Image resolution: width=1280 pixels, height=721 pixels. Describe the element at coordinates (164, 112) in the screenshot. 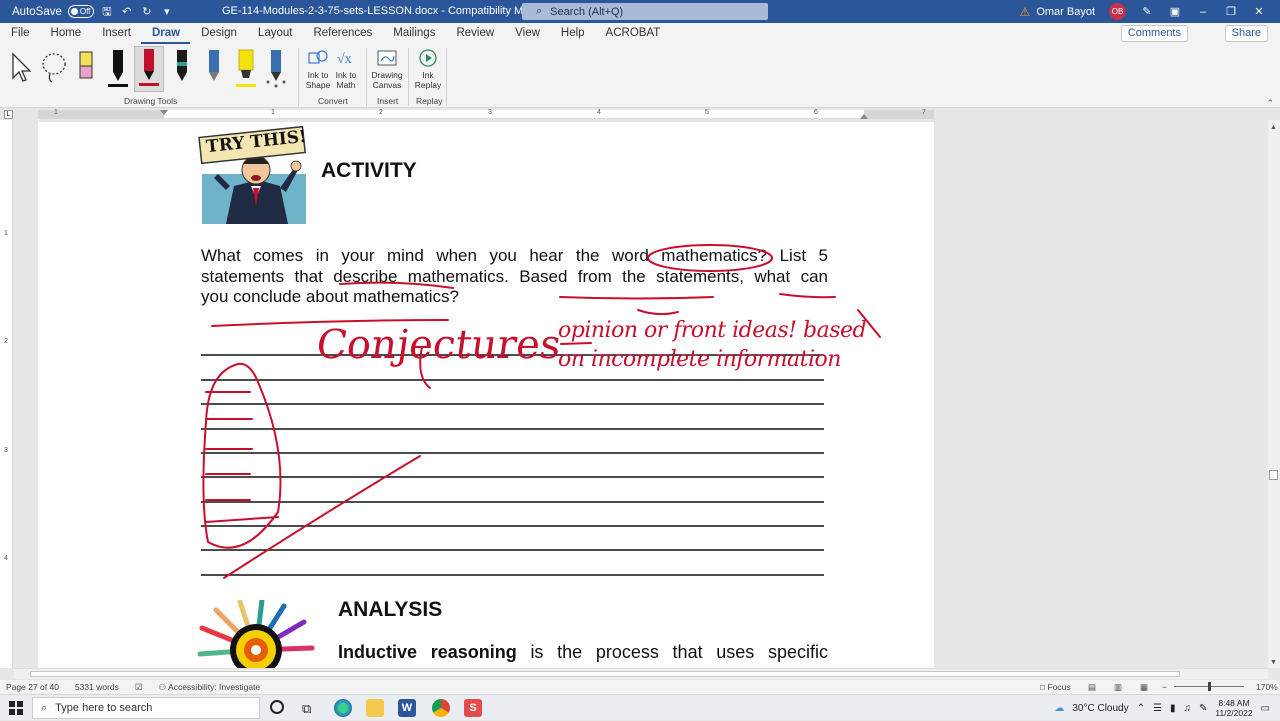

I see `indent-marker` at that location.